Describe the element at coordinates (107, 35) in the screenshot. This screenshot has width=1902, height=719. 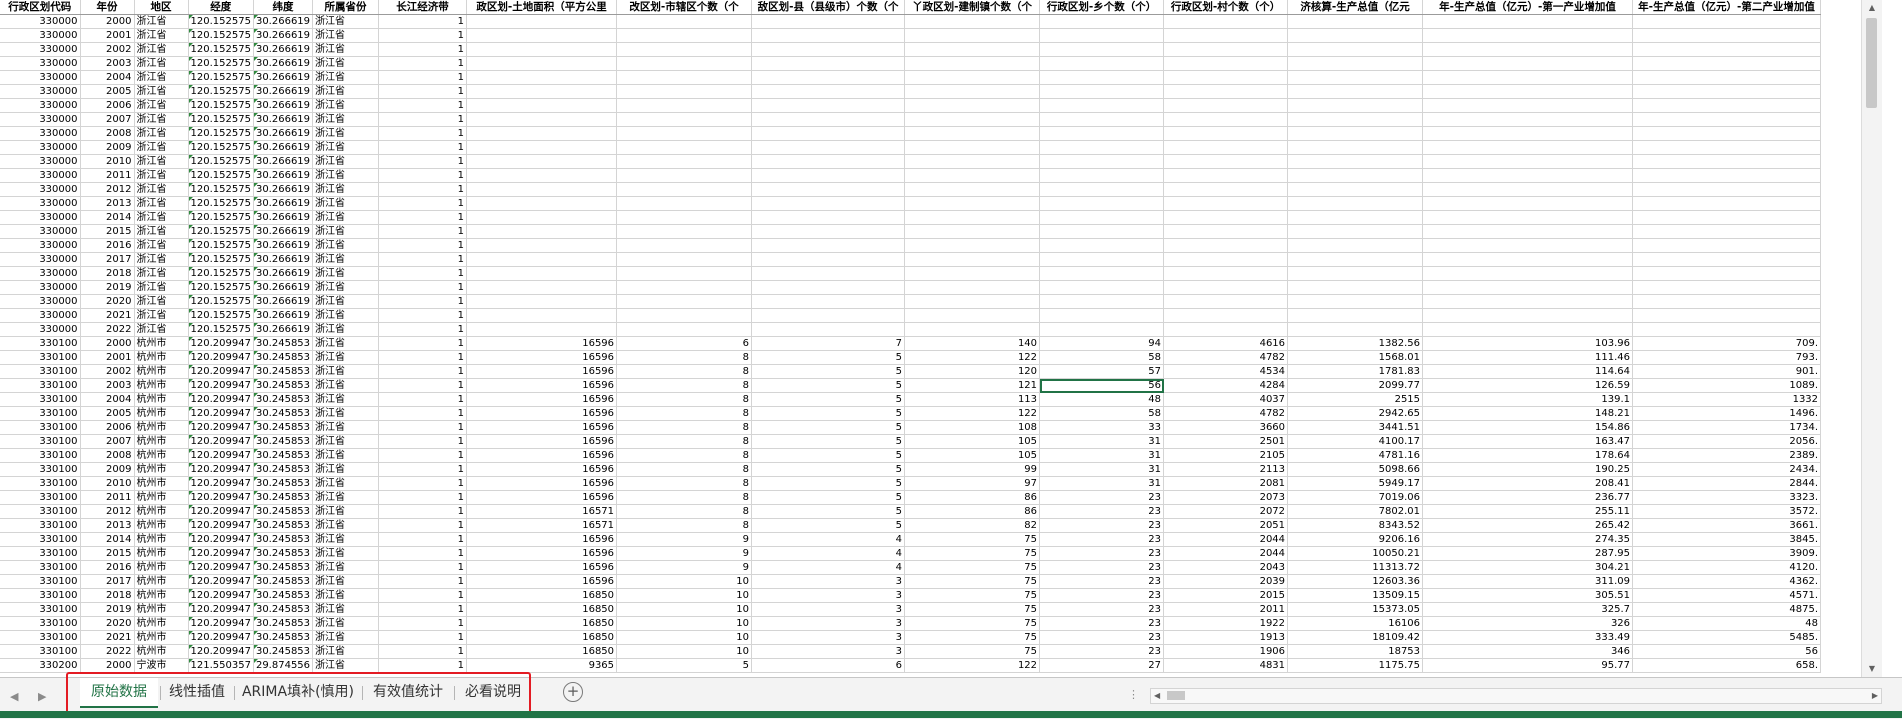
I see `table-cell: 2001` at that location.